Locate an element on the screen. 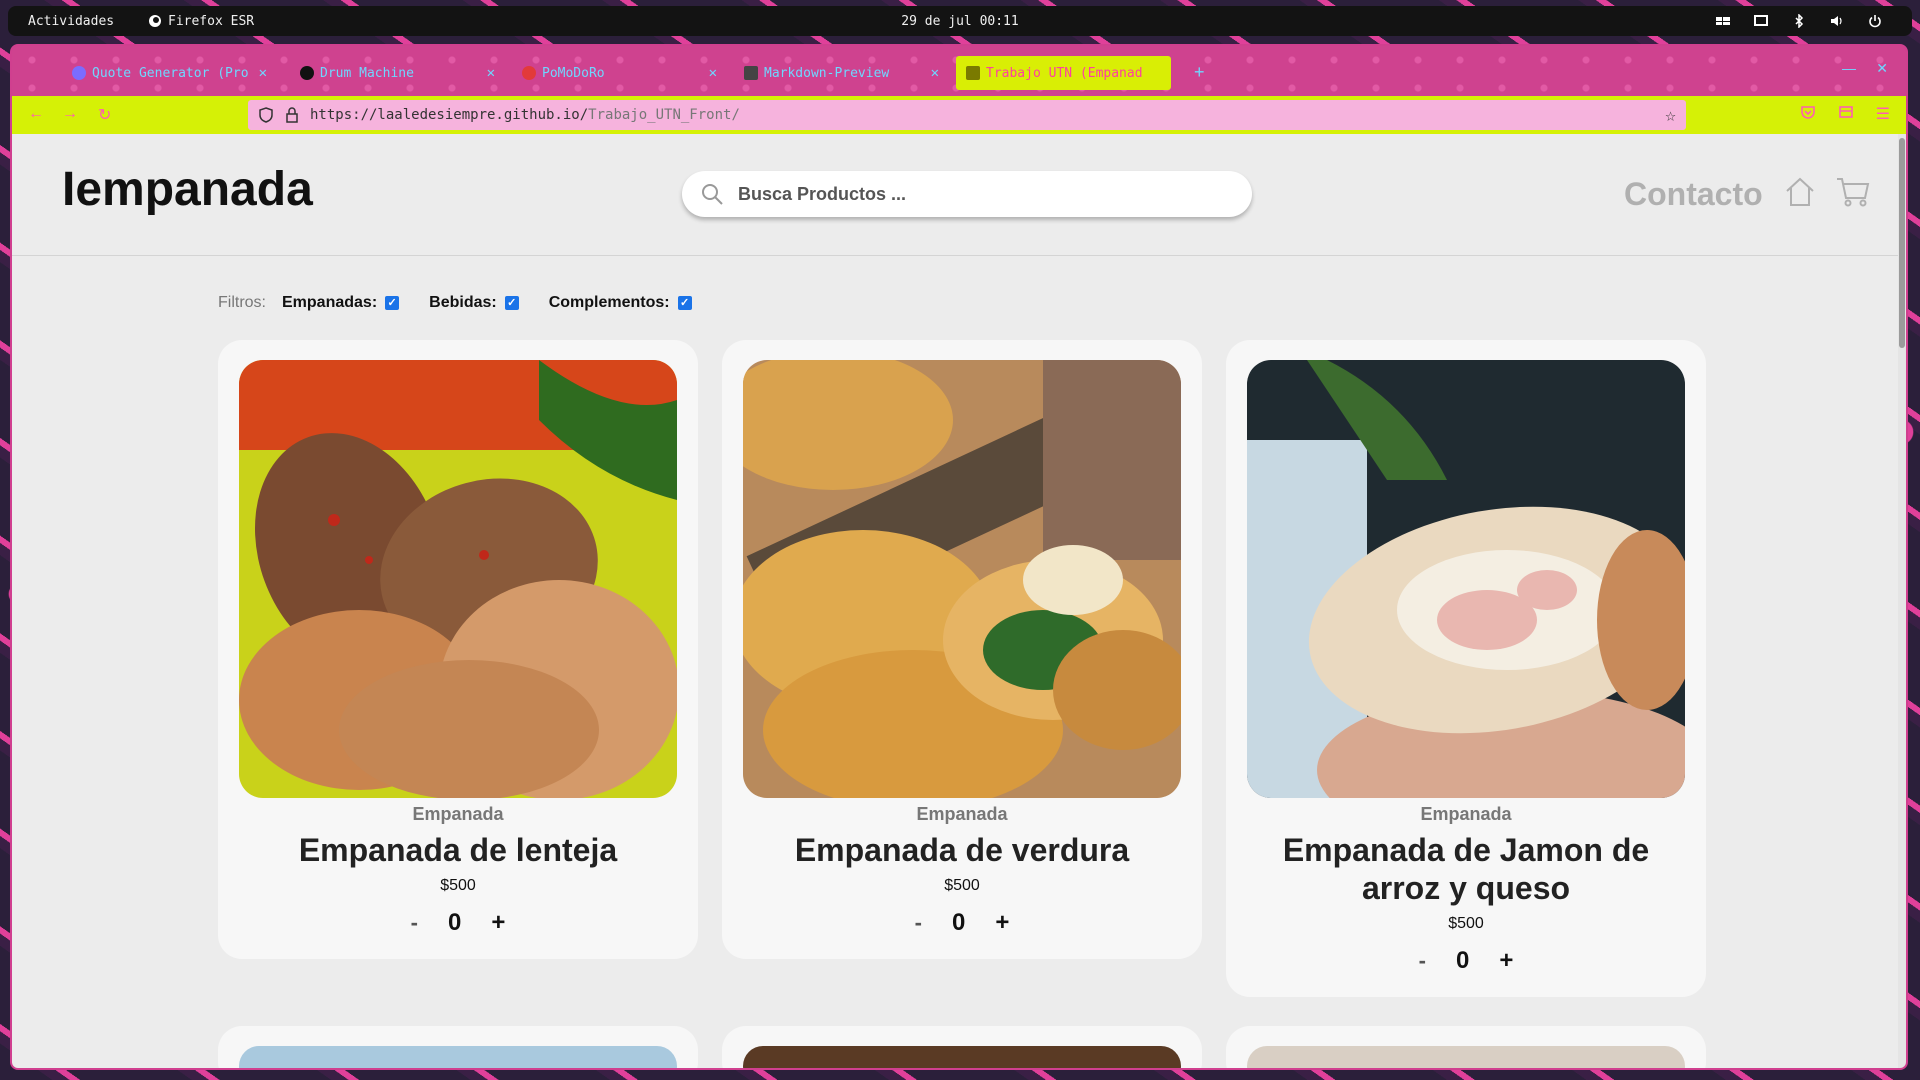  clock: 29 de jul 00:11 is located at coordinates (959, 21).